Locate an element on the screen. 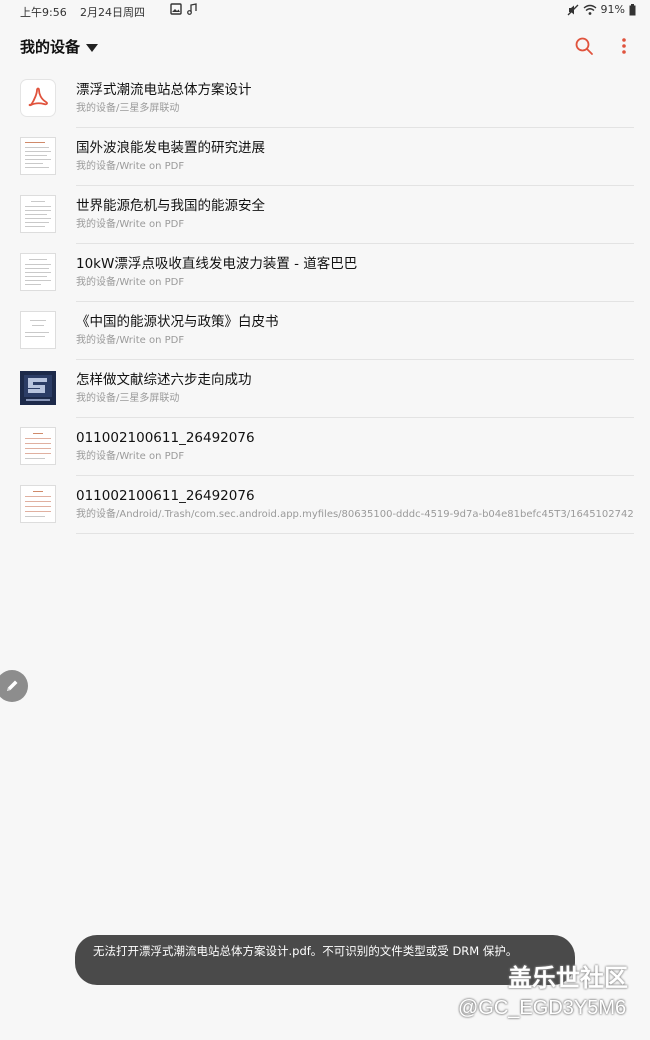 Image resolution: width=650 pixels, height=1040 pixels. file-name: 世界能源危机与我国的能源安全 is located at coordinates (170, 206).